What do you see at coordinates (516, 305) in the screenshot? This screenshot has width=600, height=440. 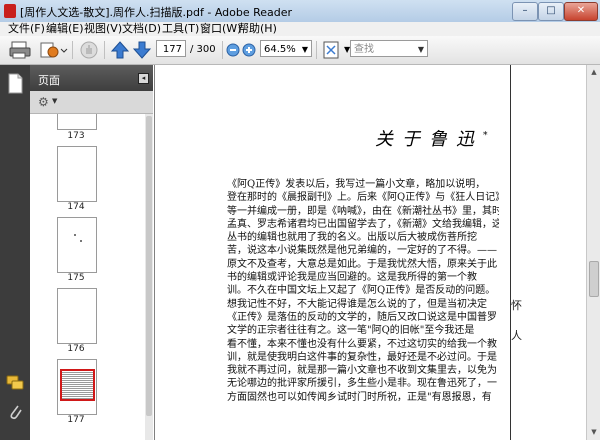 I see `spine-glyph: 怀` at bounding box center [516, 305].